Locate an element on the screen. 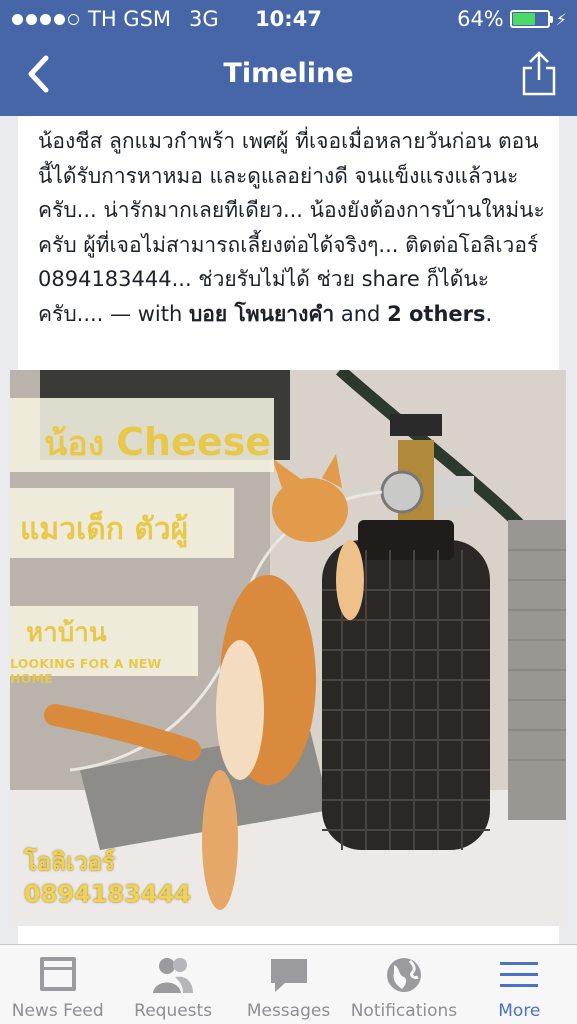 This screenshot has width=577, height=1024. news-feed-icon is located at coordinates (57, 974).